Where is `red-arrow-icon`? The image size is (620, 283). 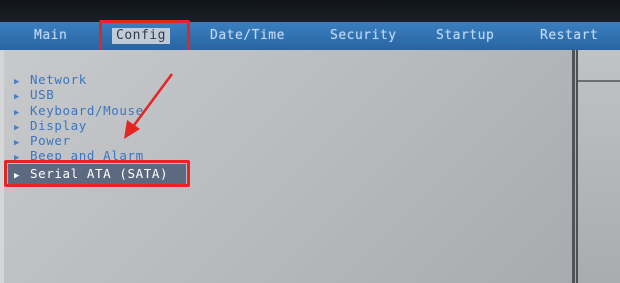 red-arrow-icon is located at coordinates (149, 106).